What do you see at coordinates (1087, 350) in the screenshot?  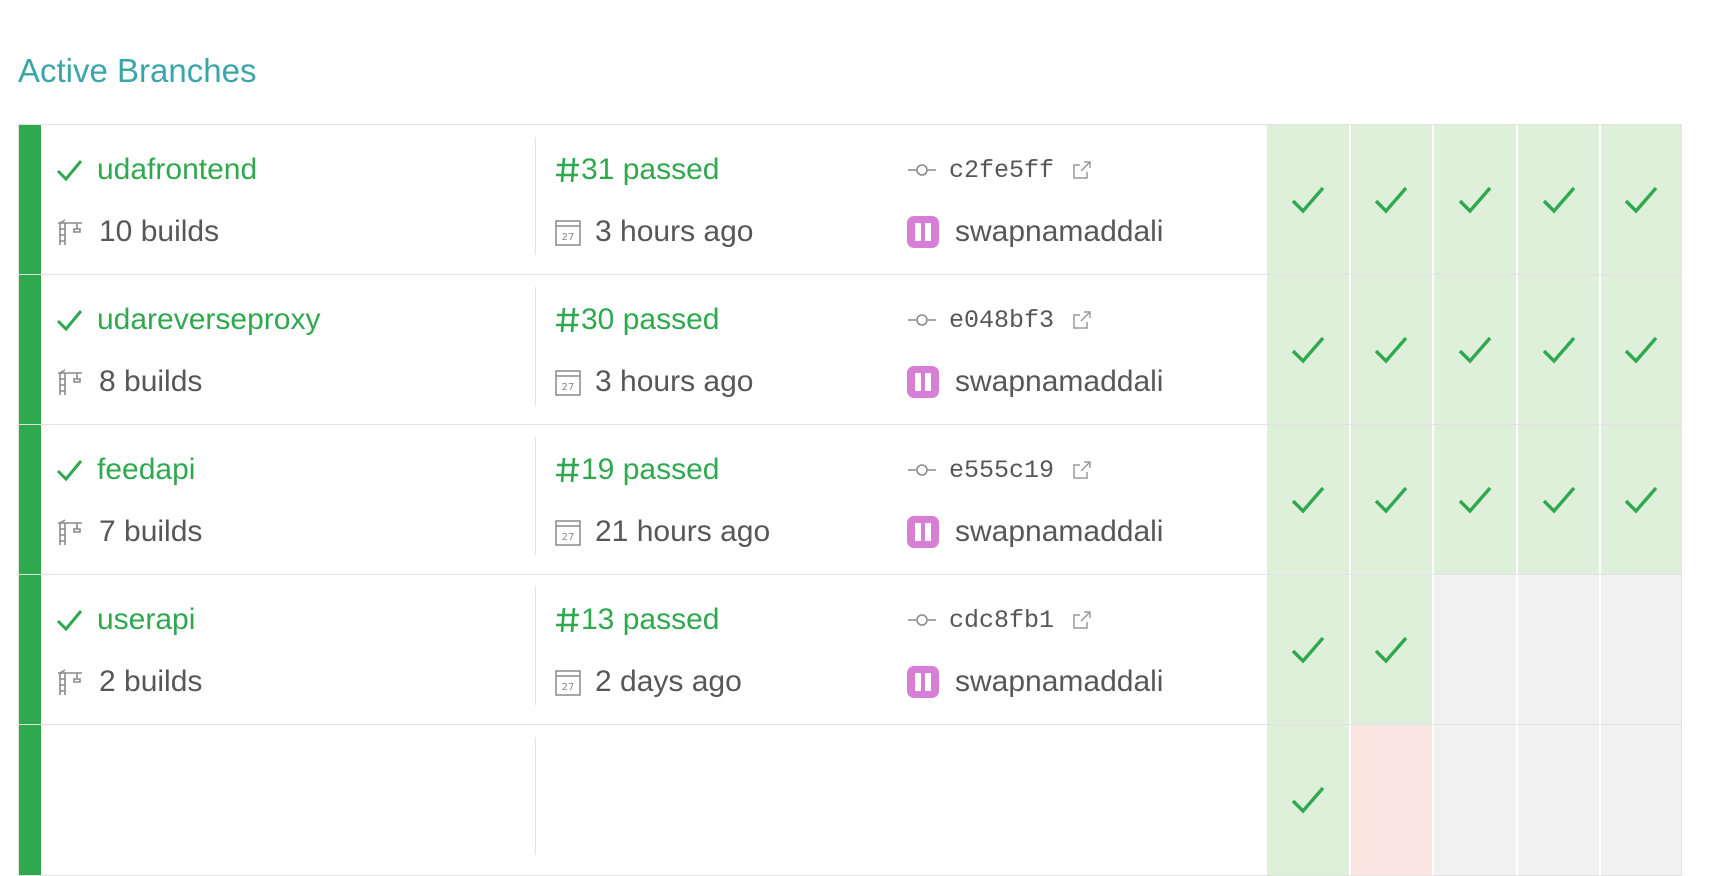 I see `commit-info: e048bf3 swapnamaddali` at bounding box center [1087, 350].